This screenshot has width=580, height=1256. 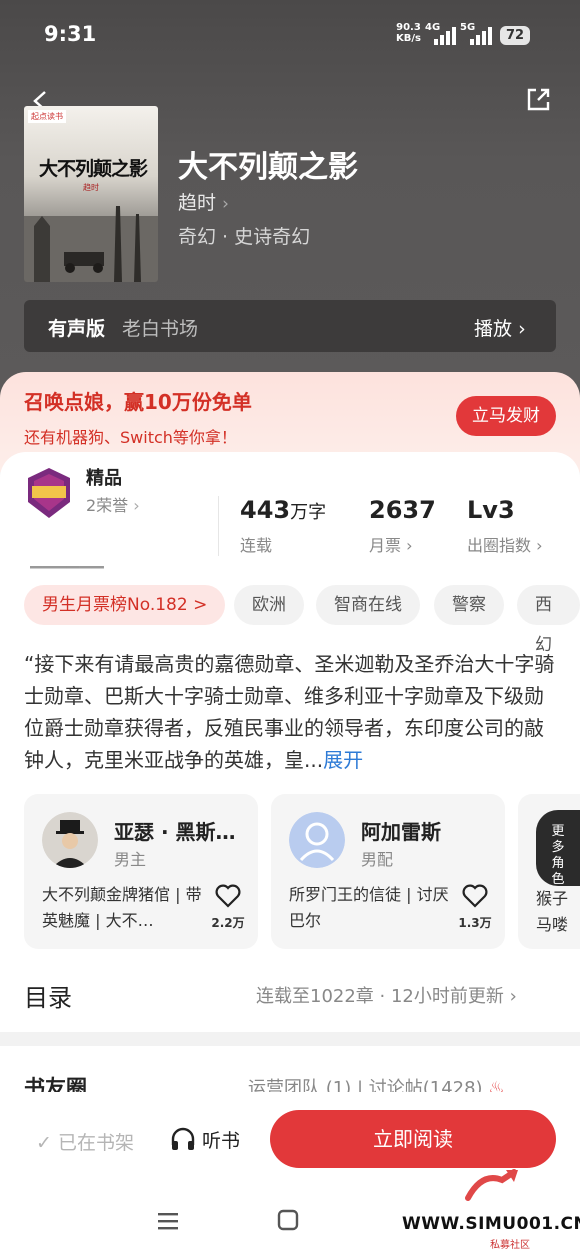 What do you see at coordinates (47, 116) in the screenshot?
I see `cover-badge: 起点读书` at bounding box center [47, 116].